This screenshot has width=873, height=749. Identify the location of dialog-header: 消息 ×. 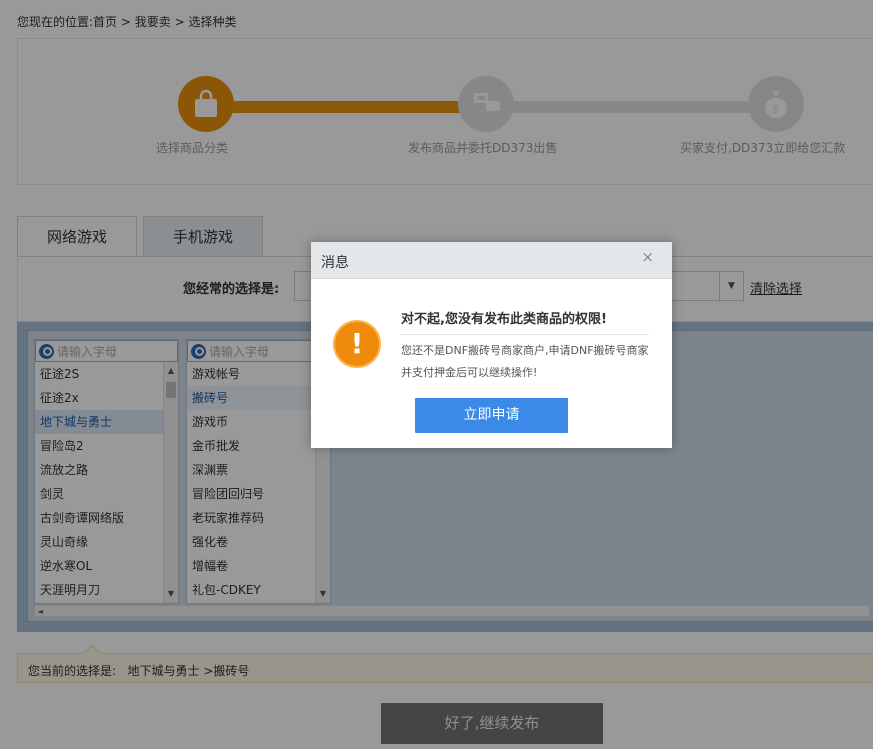
(491, 260).